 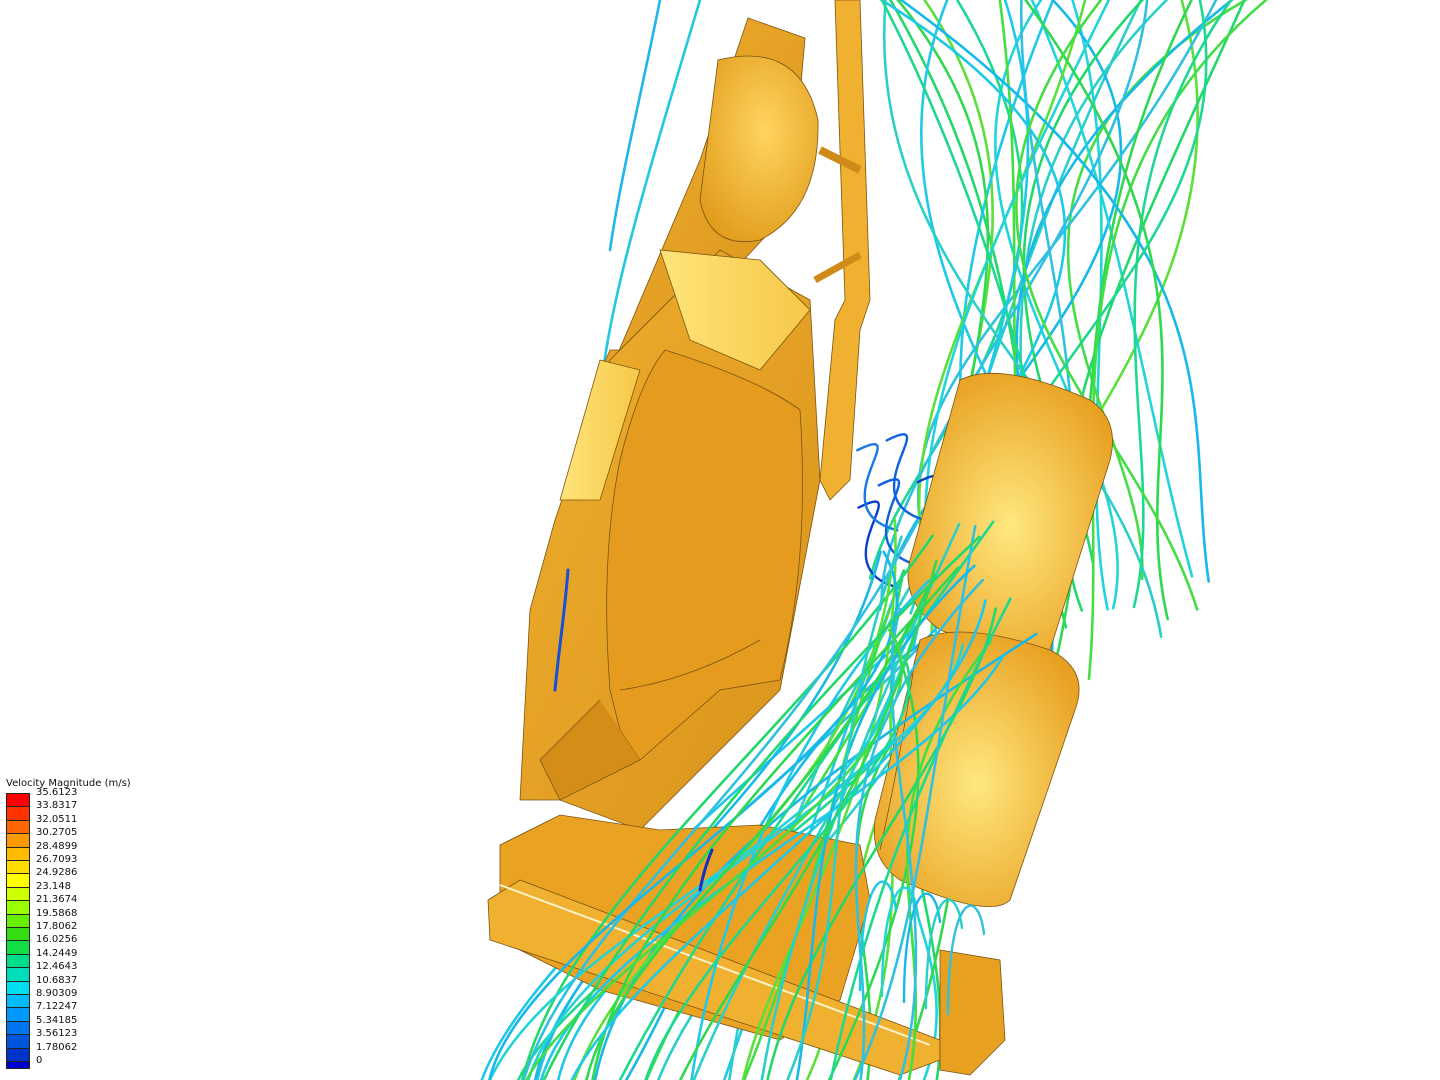 What do you see at coordinates (53, 886) in the screenshot?
I see `legend-value: 23.148` at bounding box center [53, 886].